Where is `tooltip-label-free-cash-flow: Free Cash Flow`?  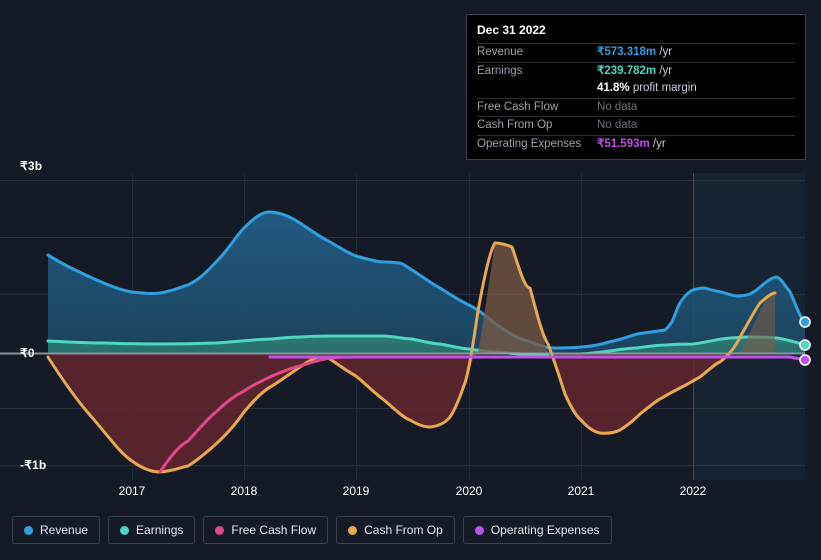 tooltip-label-free-cash-flow: Free Cash Flow is located at coordinates (518, 106).